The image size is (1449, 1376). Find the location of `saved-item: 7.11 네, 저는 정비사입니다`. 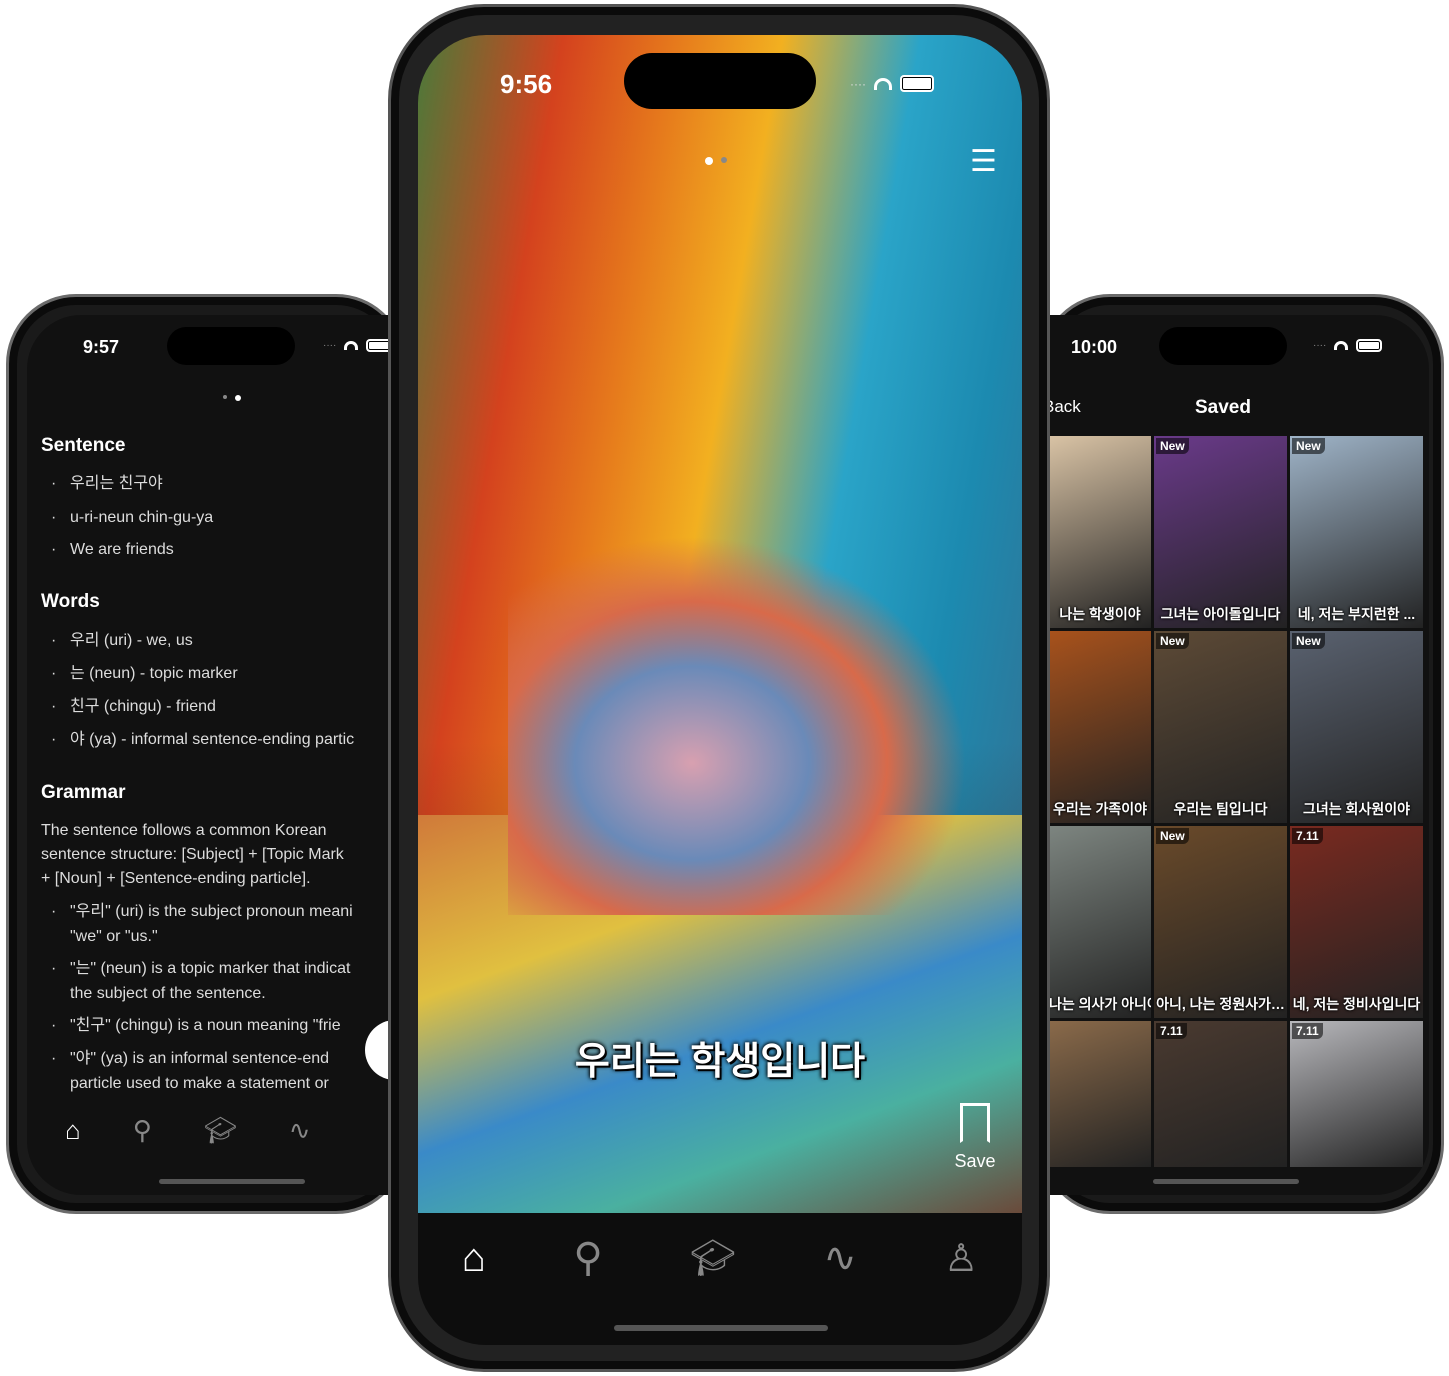

saved-item: 7.11 네, 저는 정비사입니다 is located at coordinates (1356, 922).